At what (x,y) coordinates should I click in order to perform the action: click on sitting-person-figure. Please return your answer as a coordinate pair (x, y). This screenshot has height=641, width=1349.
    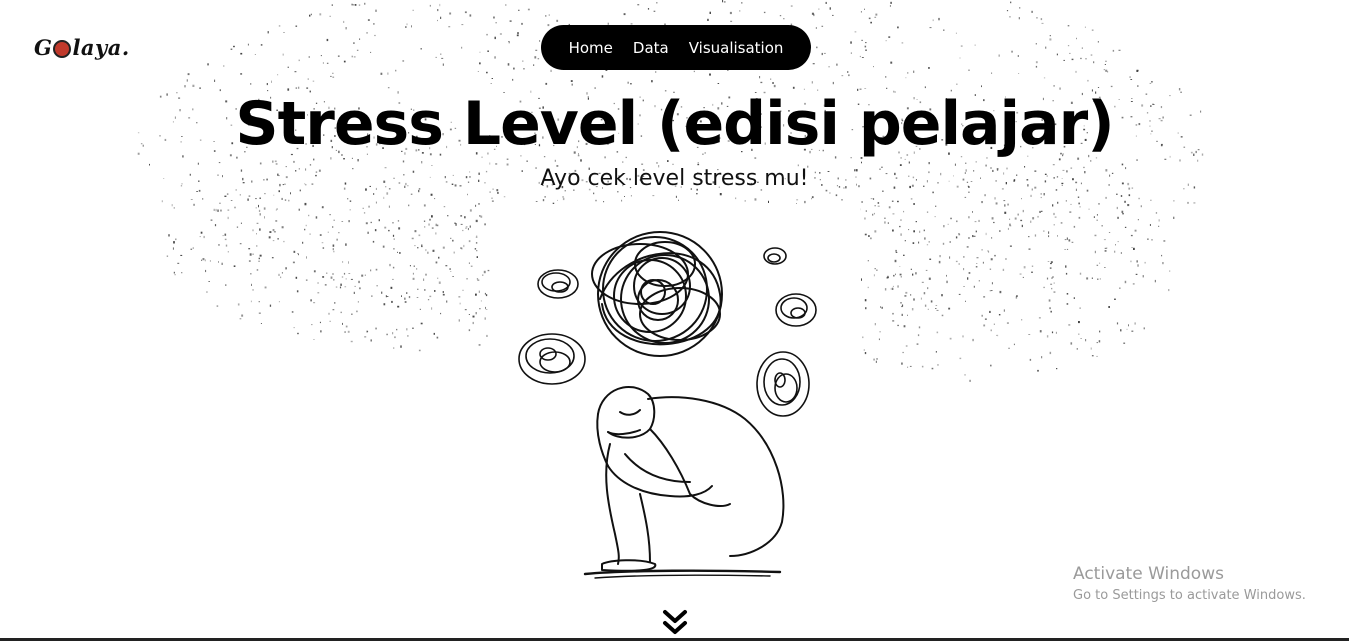
    Looking at the image, I should click on (684, 482).